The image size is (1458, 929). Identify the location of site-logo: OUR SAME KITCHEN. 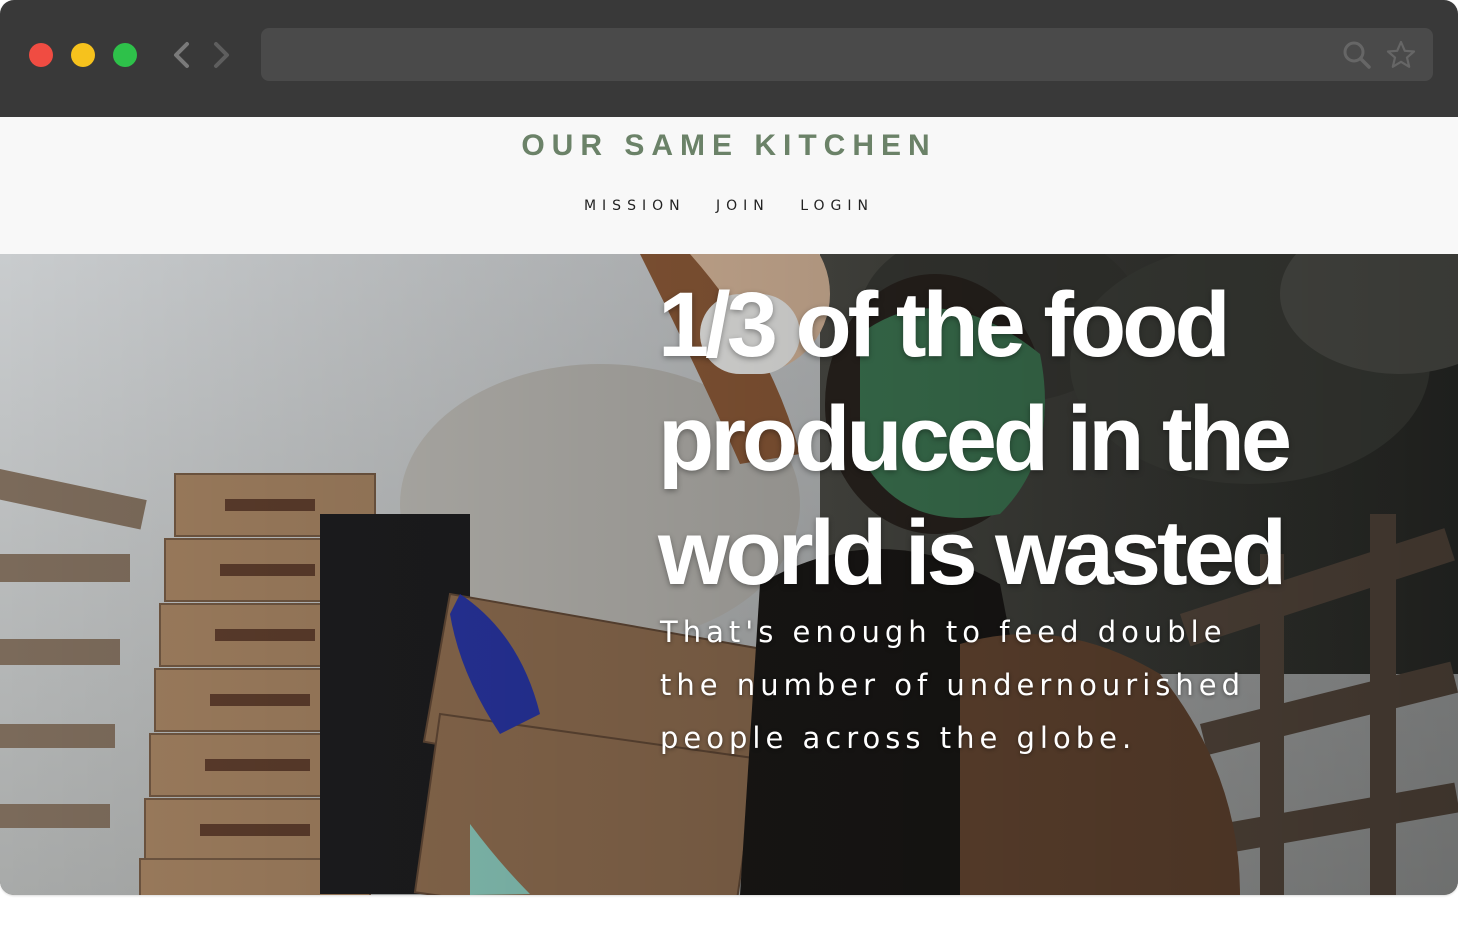
(729, 146).